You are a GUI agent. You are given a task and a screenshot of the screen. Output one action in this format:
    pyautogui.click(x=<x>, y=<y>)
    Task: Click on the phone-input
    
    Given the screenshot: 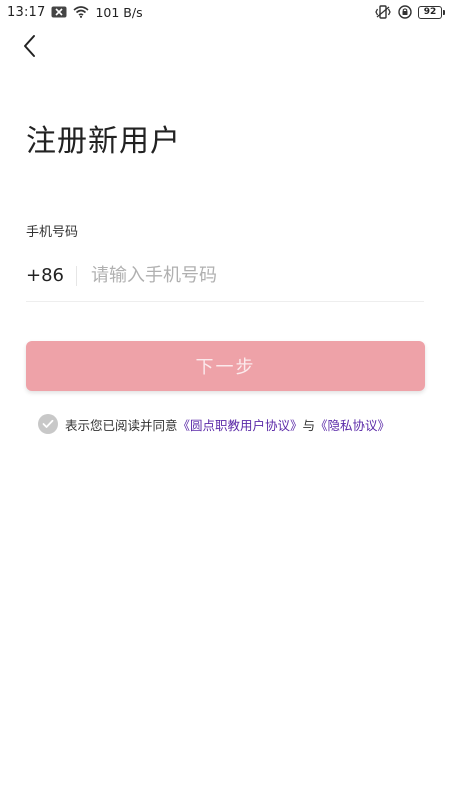 What is the action you would take?
    pyautogui.click(x=250, y=275)
    